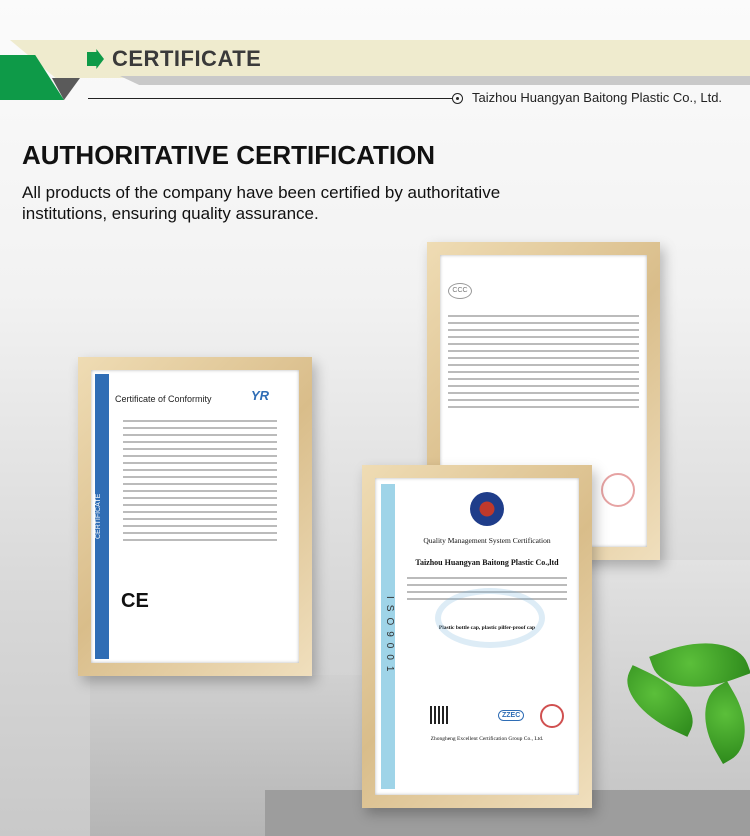  What do you see at coordinates (487, 562) in the screenshot?
I see `iso-company: Taizhou Huangyan Baitong Plastic Co.,ltd` at bounding box center [487, 562].